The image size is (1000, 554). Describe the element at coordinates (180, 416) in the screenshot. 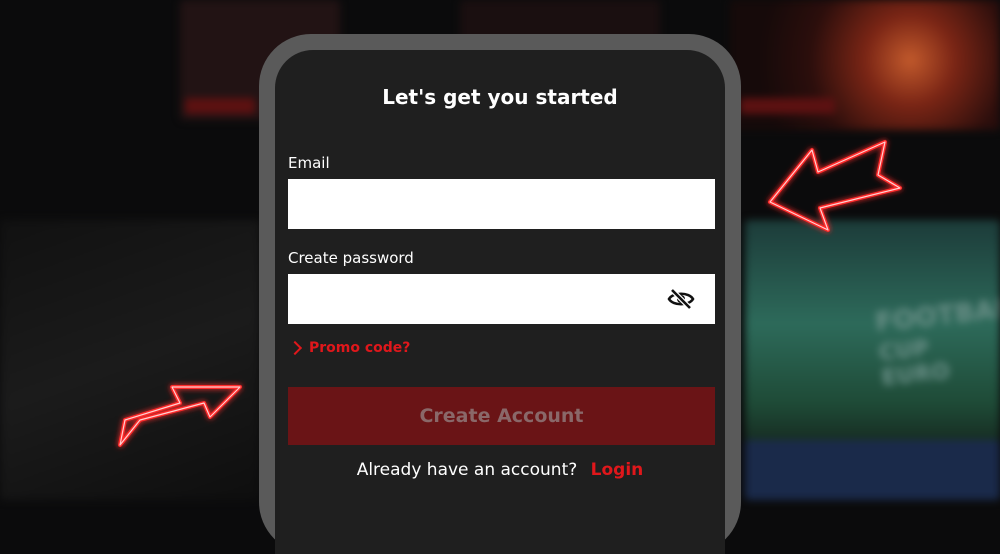

I see `neon-arrow-right-icon` at that location.